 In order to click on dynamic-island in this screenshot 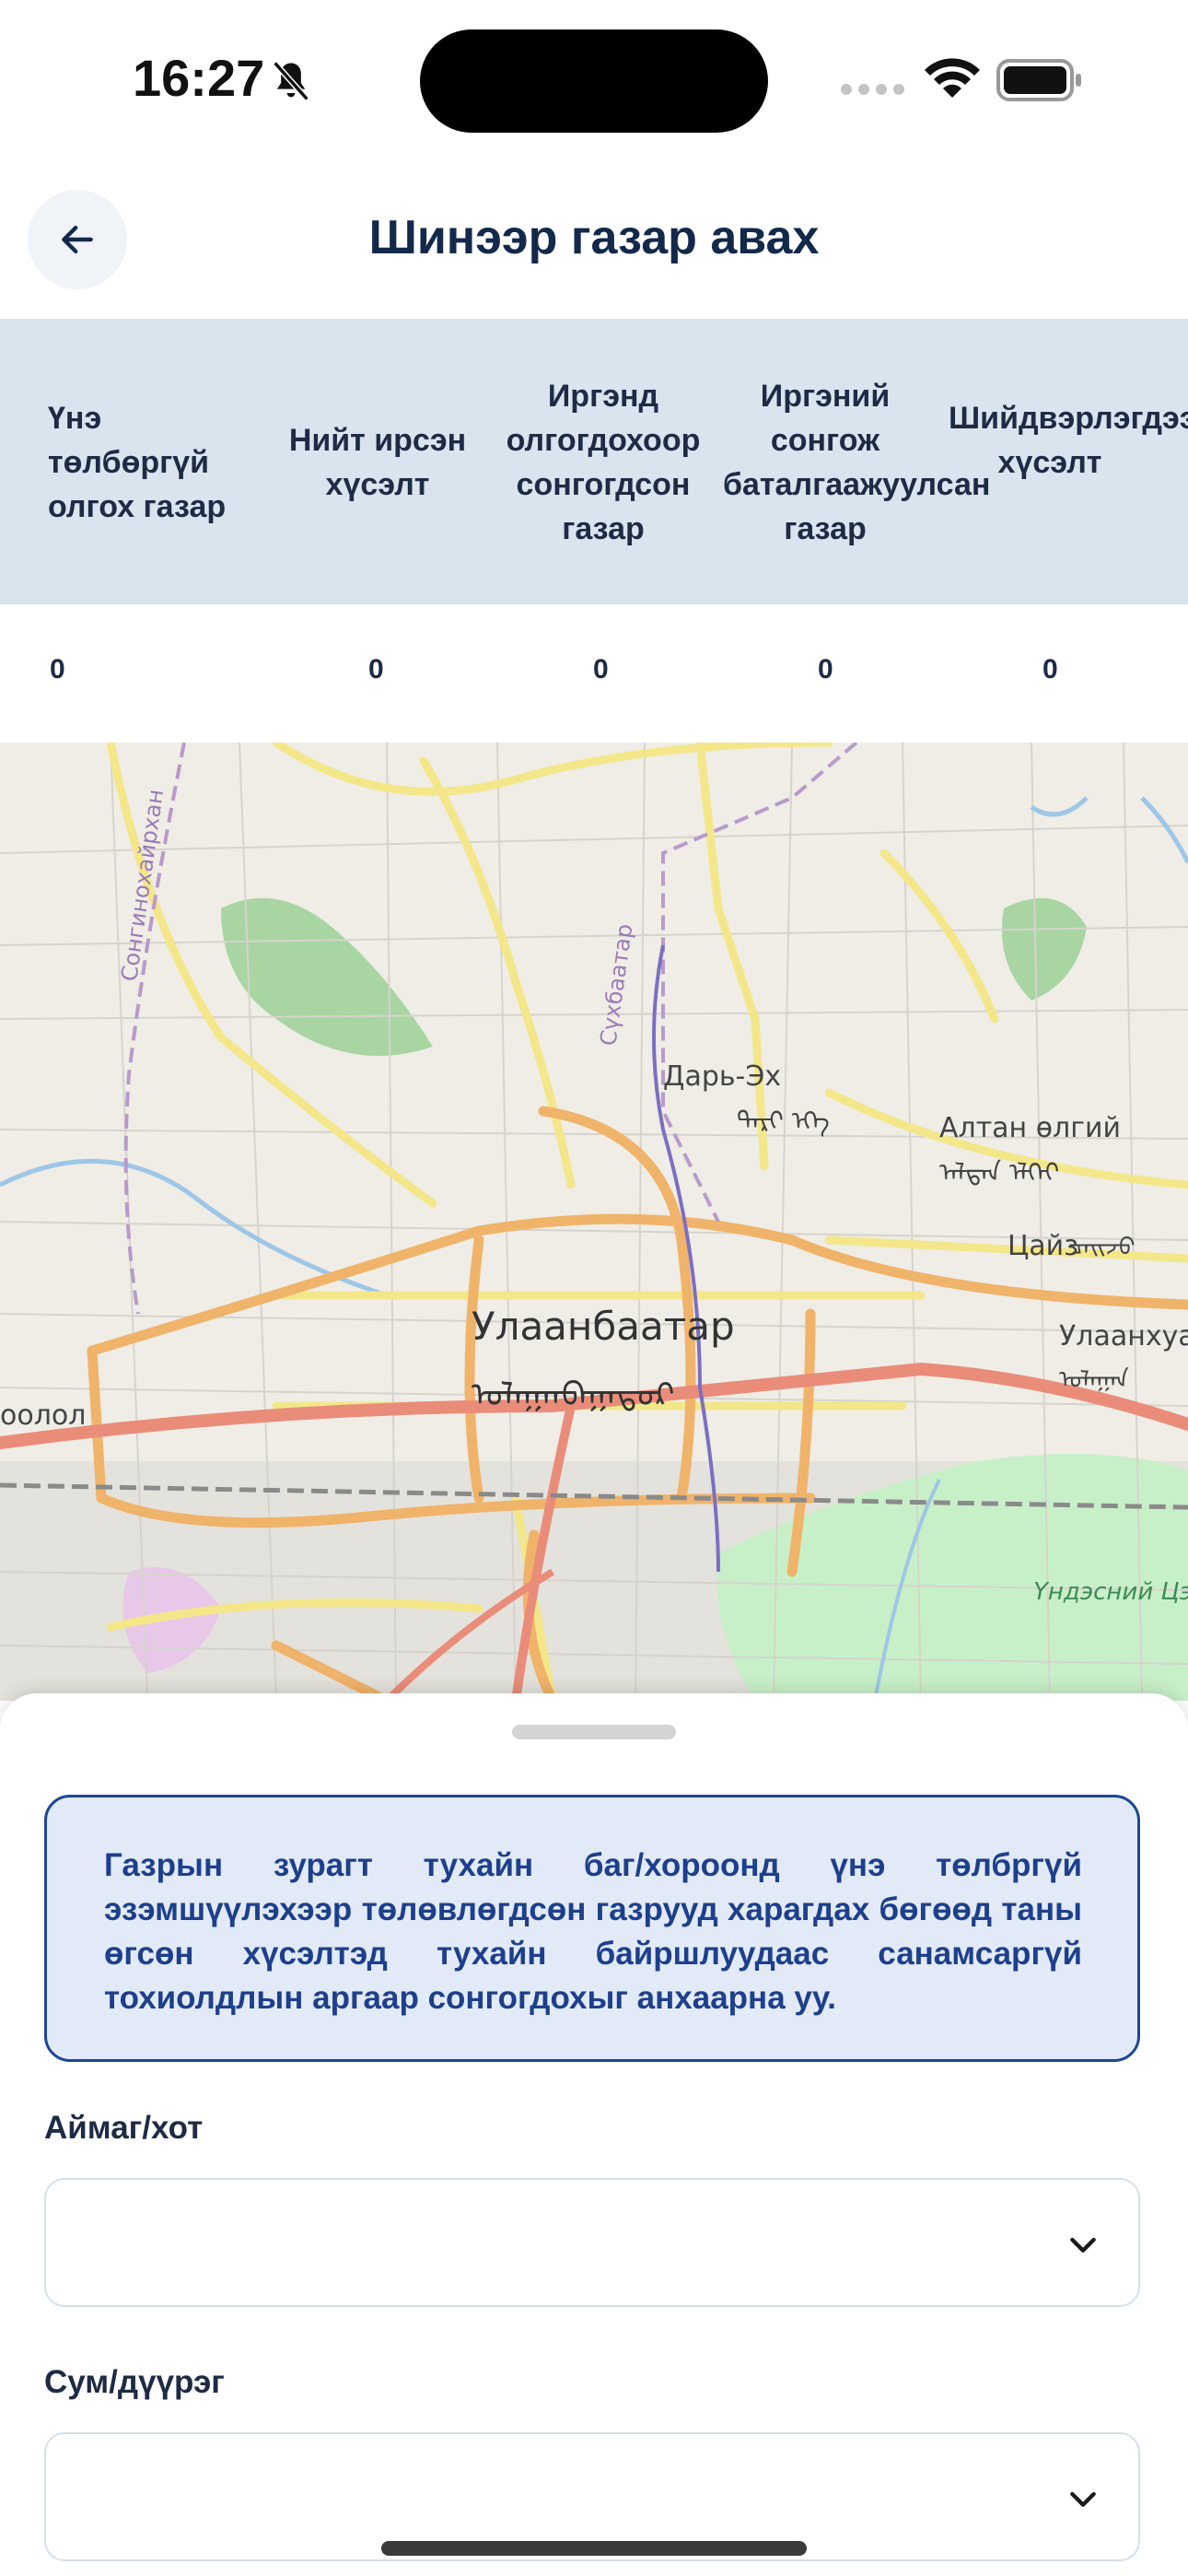, I will do `click(594, 81)`.